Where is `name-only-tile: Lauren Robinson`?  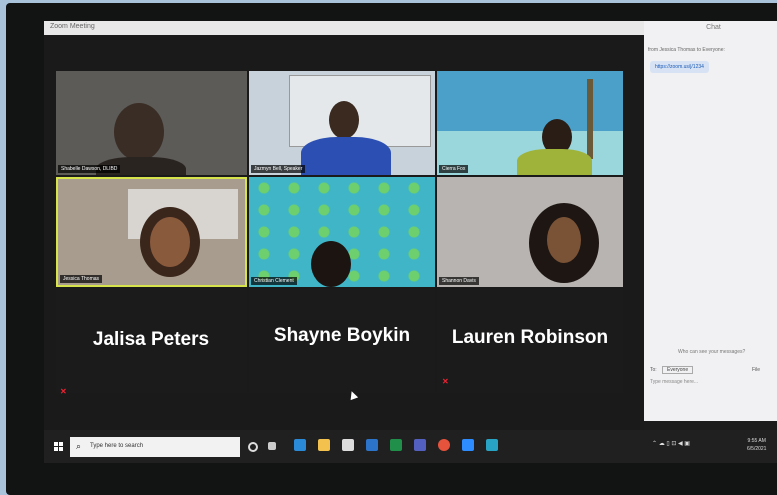 name-only-tile: Lauren Robinson is located at coordinates (530, 341).